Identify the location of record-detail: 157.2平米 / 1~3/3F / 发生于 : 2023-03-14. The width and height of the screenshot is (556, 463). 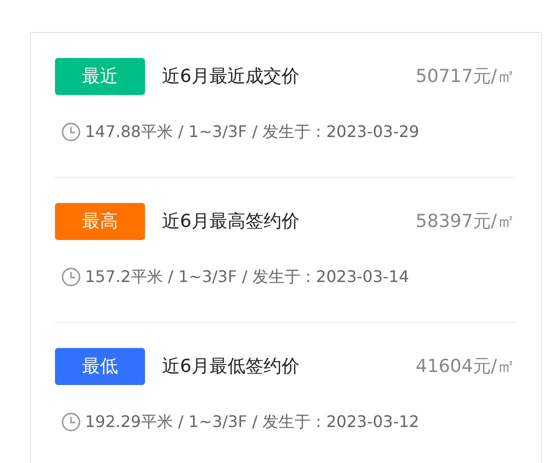
(247, 277).